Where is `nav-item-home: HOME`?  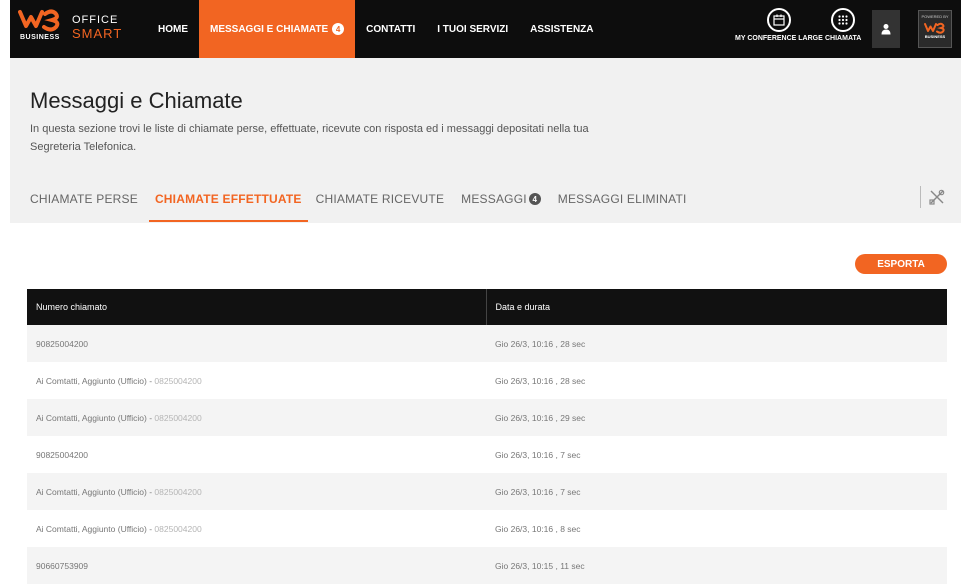 nav-item-home: HOME is located at coordinates (173, 29).